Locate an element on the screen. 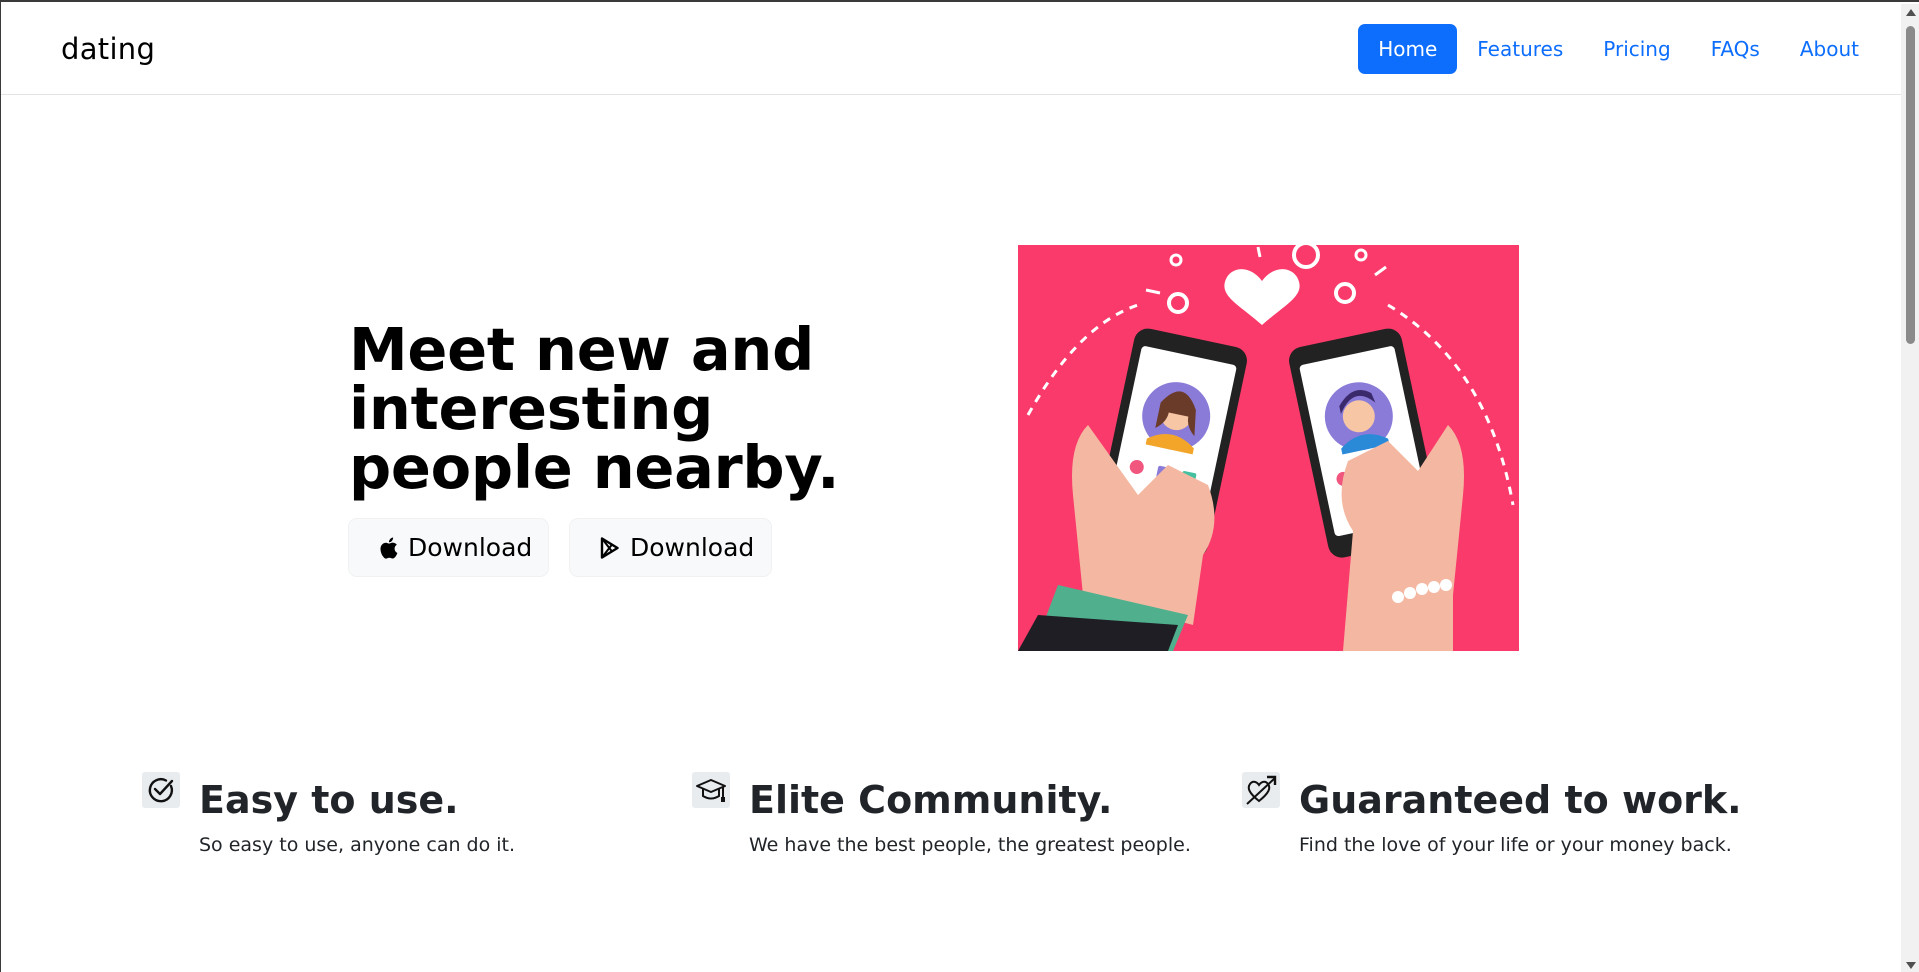 The height and width of the screenshot is (972, 1919). hero-title: Meet new and interesting people nearby. is located at coordinates (594, 408).